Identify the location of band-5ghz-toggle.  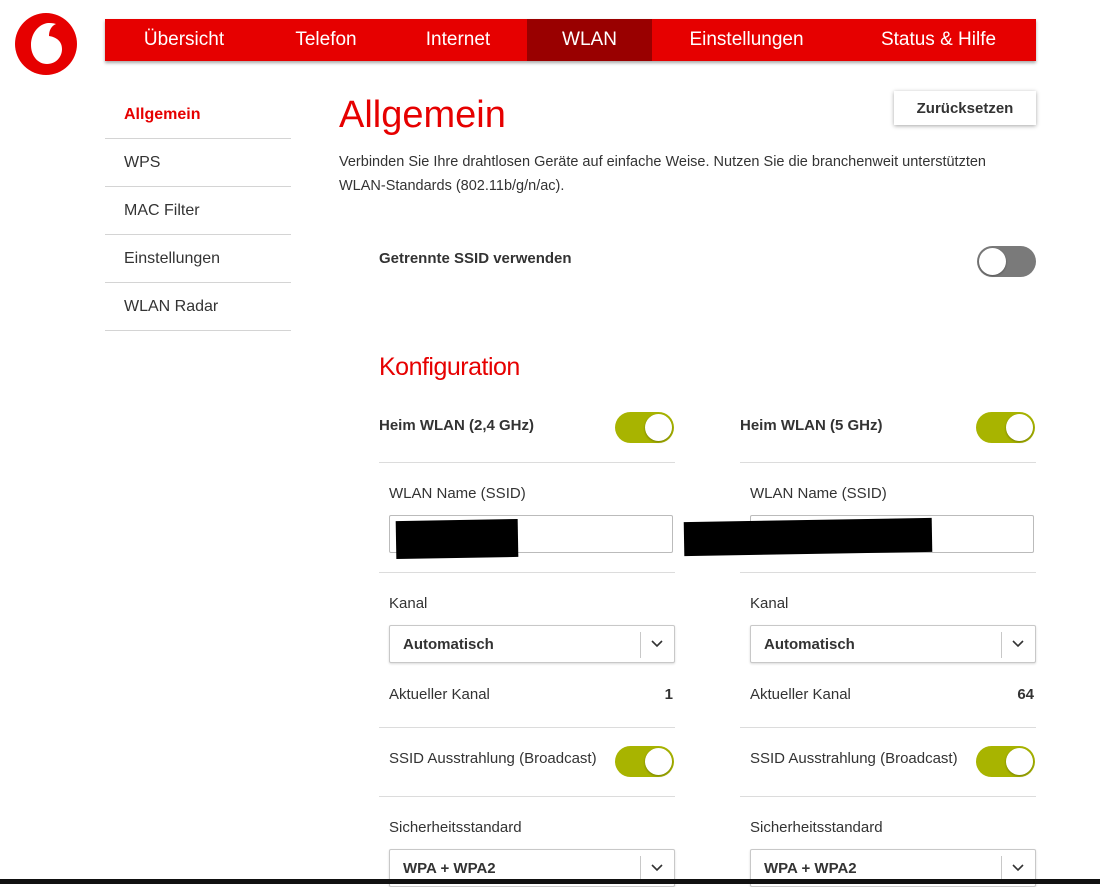
(1005, 427).